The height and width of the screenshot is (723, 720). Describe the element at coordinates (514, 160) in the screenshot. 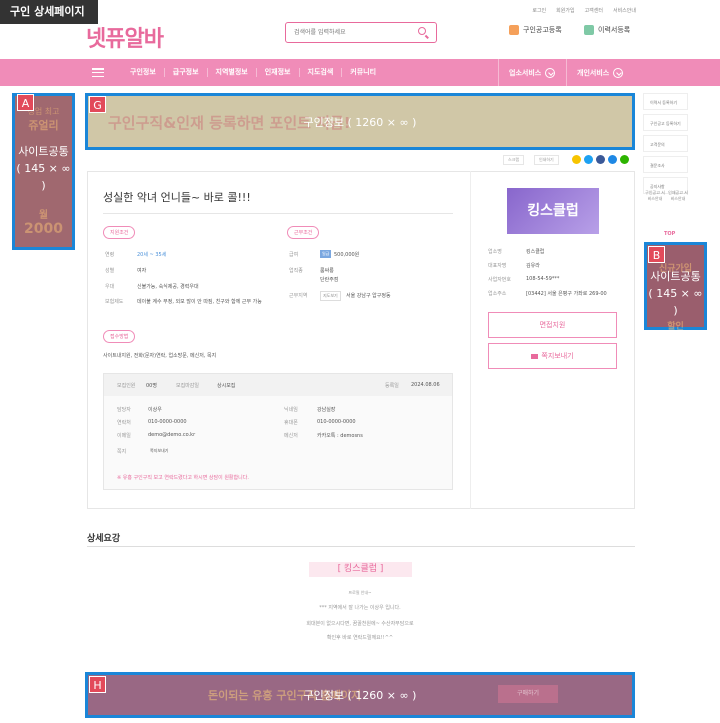

I see `scrap-button: 스크랩` at that location.